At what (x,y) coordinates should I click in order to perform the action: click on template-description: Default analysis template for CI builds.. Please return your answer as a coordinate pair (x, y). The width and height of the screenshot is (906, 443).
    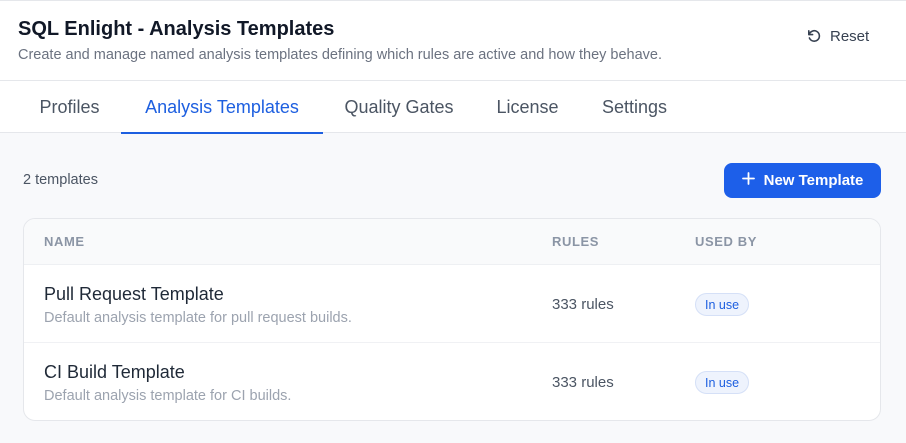
    Looking at the image, I should click on (168, 396).